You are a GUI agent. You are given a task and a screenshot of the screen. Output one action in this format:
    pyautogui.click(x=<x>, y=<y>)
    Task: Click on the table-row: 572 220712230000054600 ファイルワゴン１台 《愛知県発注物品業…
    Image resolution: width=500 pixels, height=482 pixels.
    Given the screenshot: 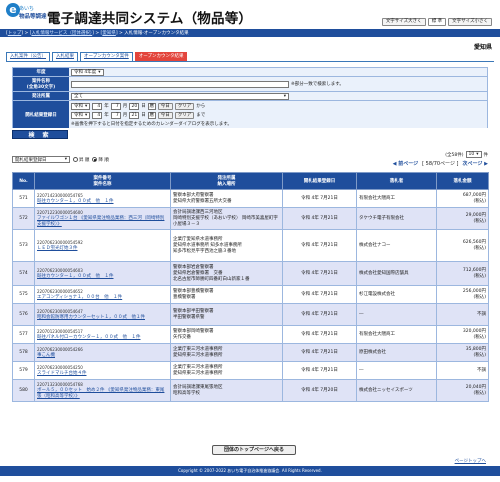 What is the action you would take?
    pyautogui.click(x=250, y=218)
    